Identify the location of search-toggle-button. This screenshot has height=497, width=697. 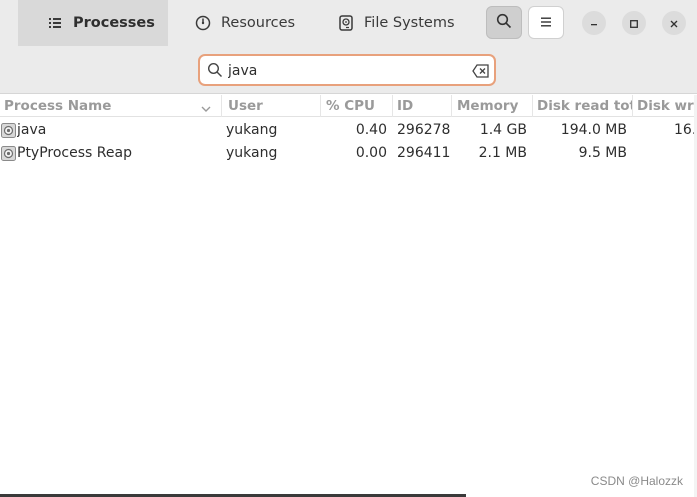
(504, 22).